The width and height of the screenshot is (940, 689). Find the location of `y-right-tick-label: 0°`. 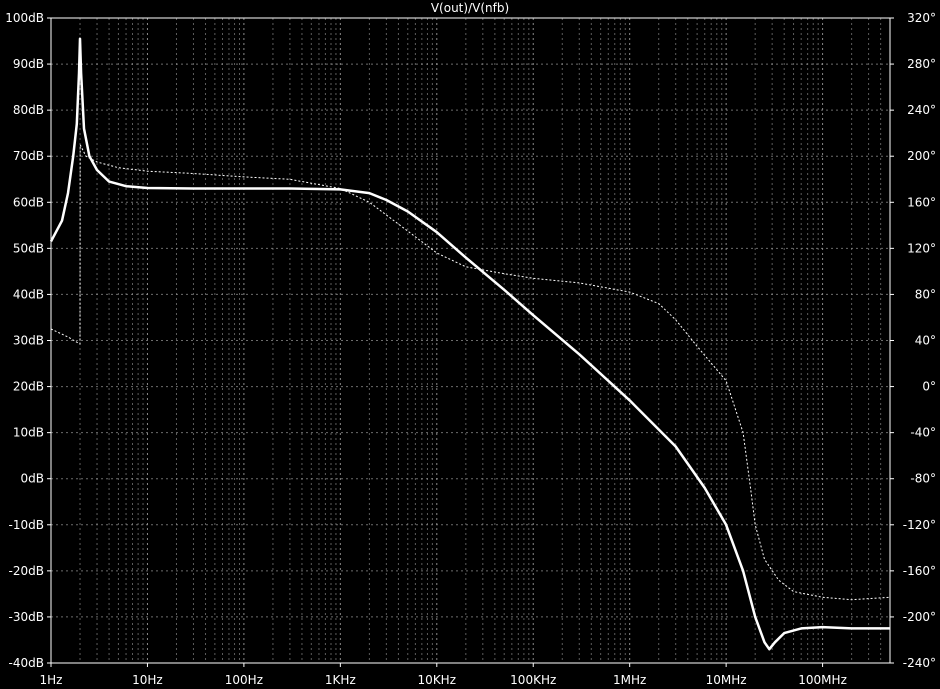

y-right-tick-label: 0° is located at coordinates (929, 387).